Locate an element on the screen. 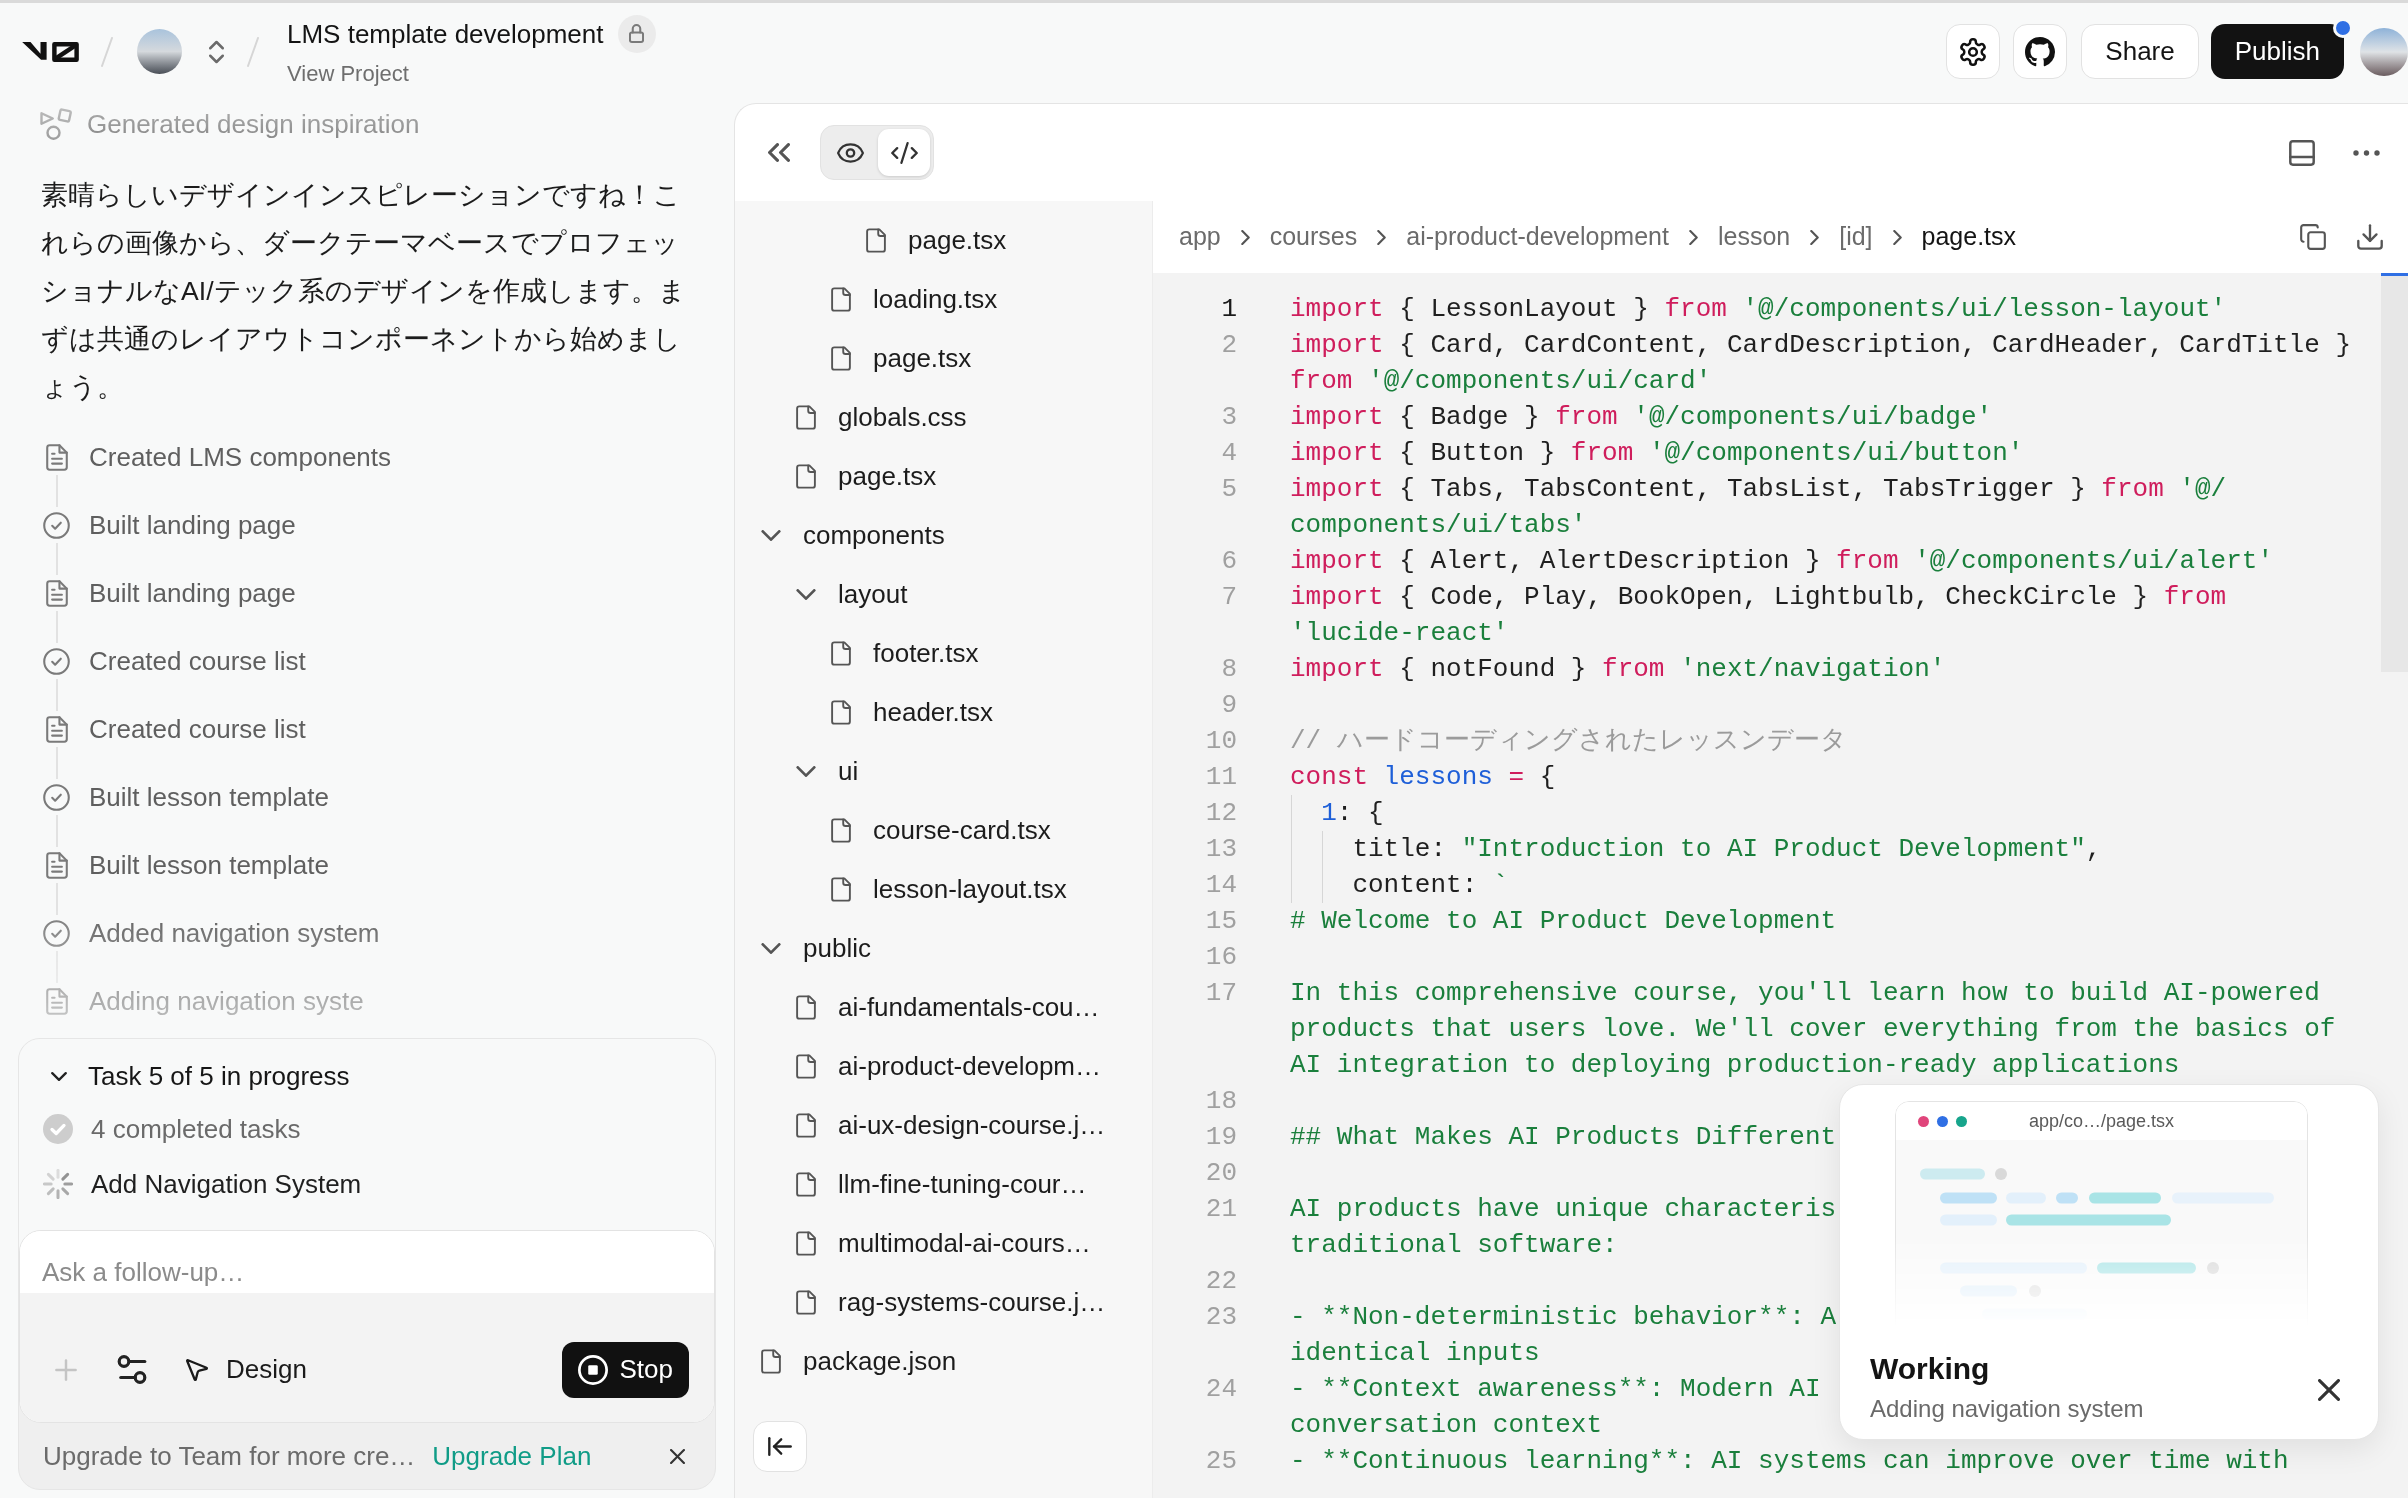 The width and height of the screenshot is (2408, 1498). line-number: 5 is located at coordinates (1229, 489).